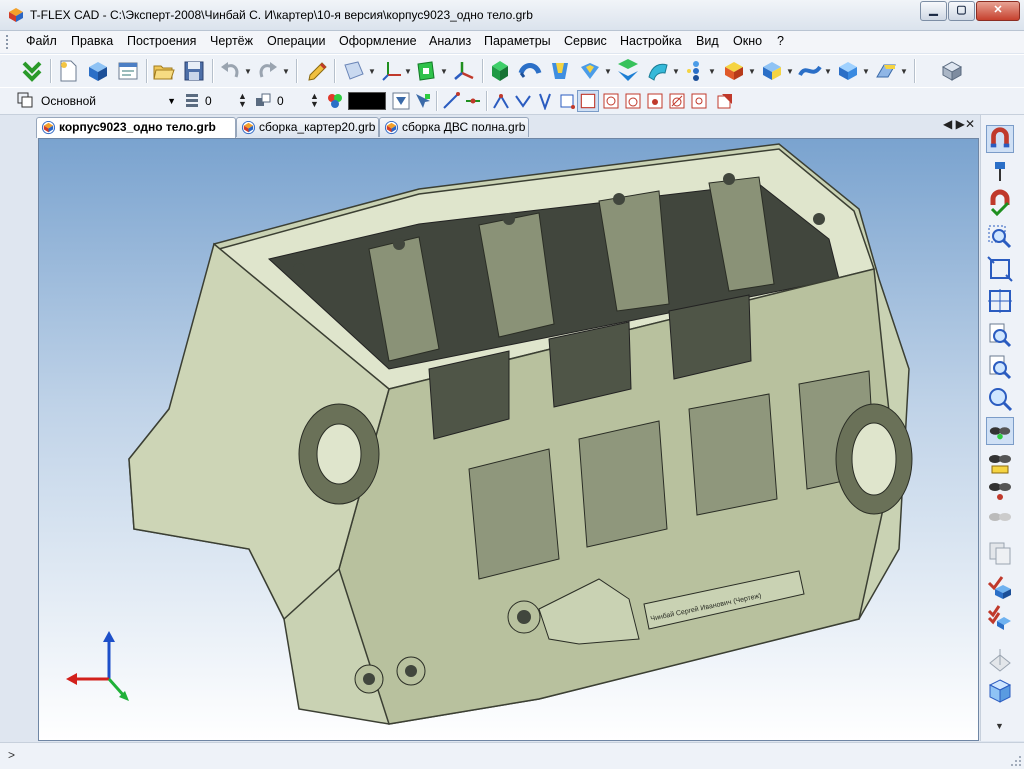  Describe the element at coordinates (933, 11) in the screenshot. I see `minimize-button: ▁` at that location.